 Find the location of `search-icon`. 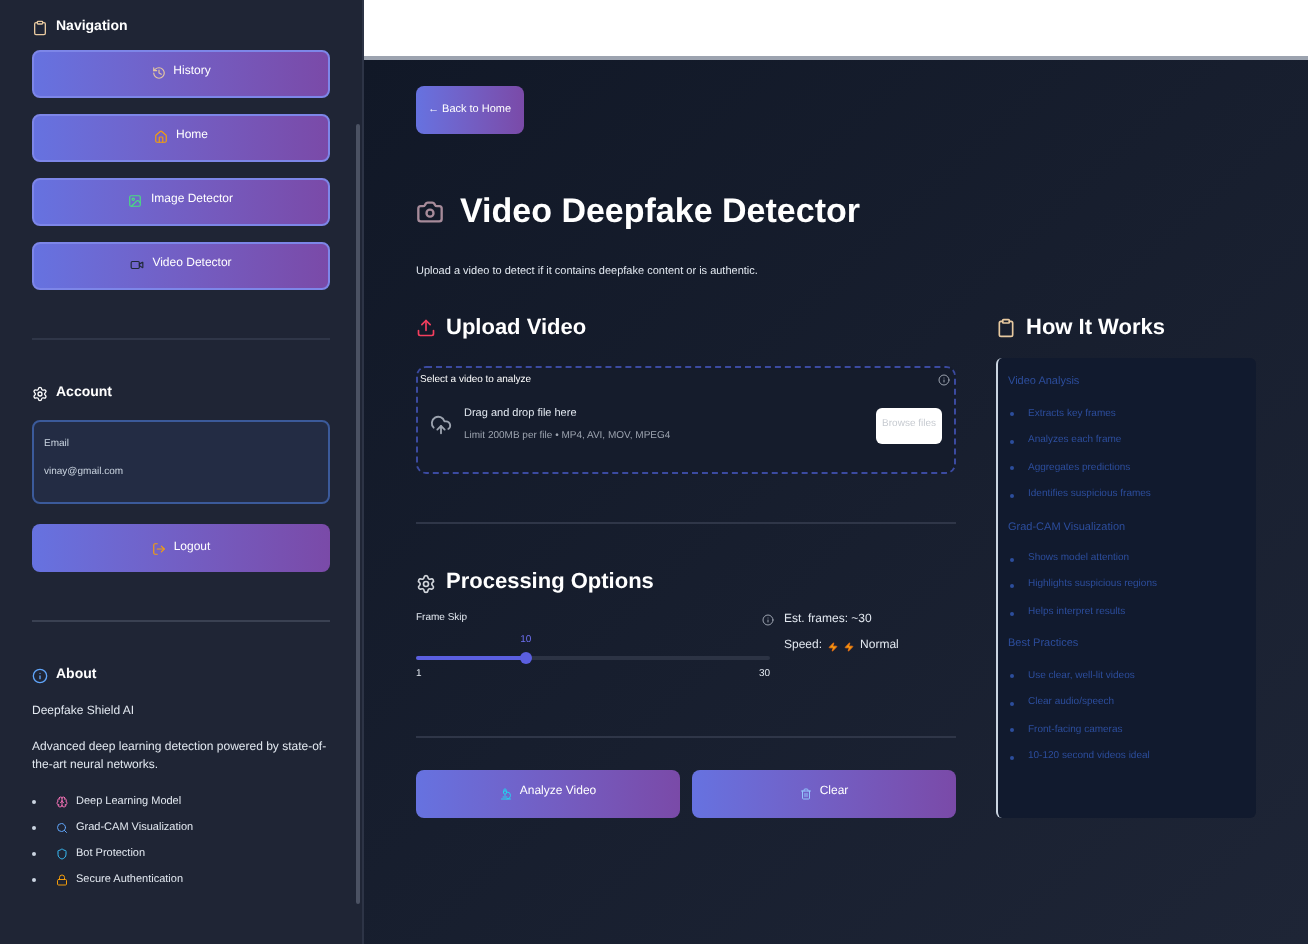

search-icon is located at coordinates (62, 827).